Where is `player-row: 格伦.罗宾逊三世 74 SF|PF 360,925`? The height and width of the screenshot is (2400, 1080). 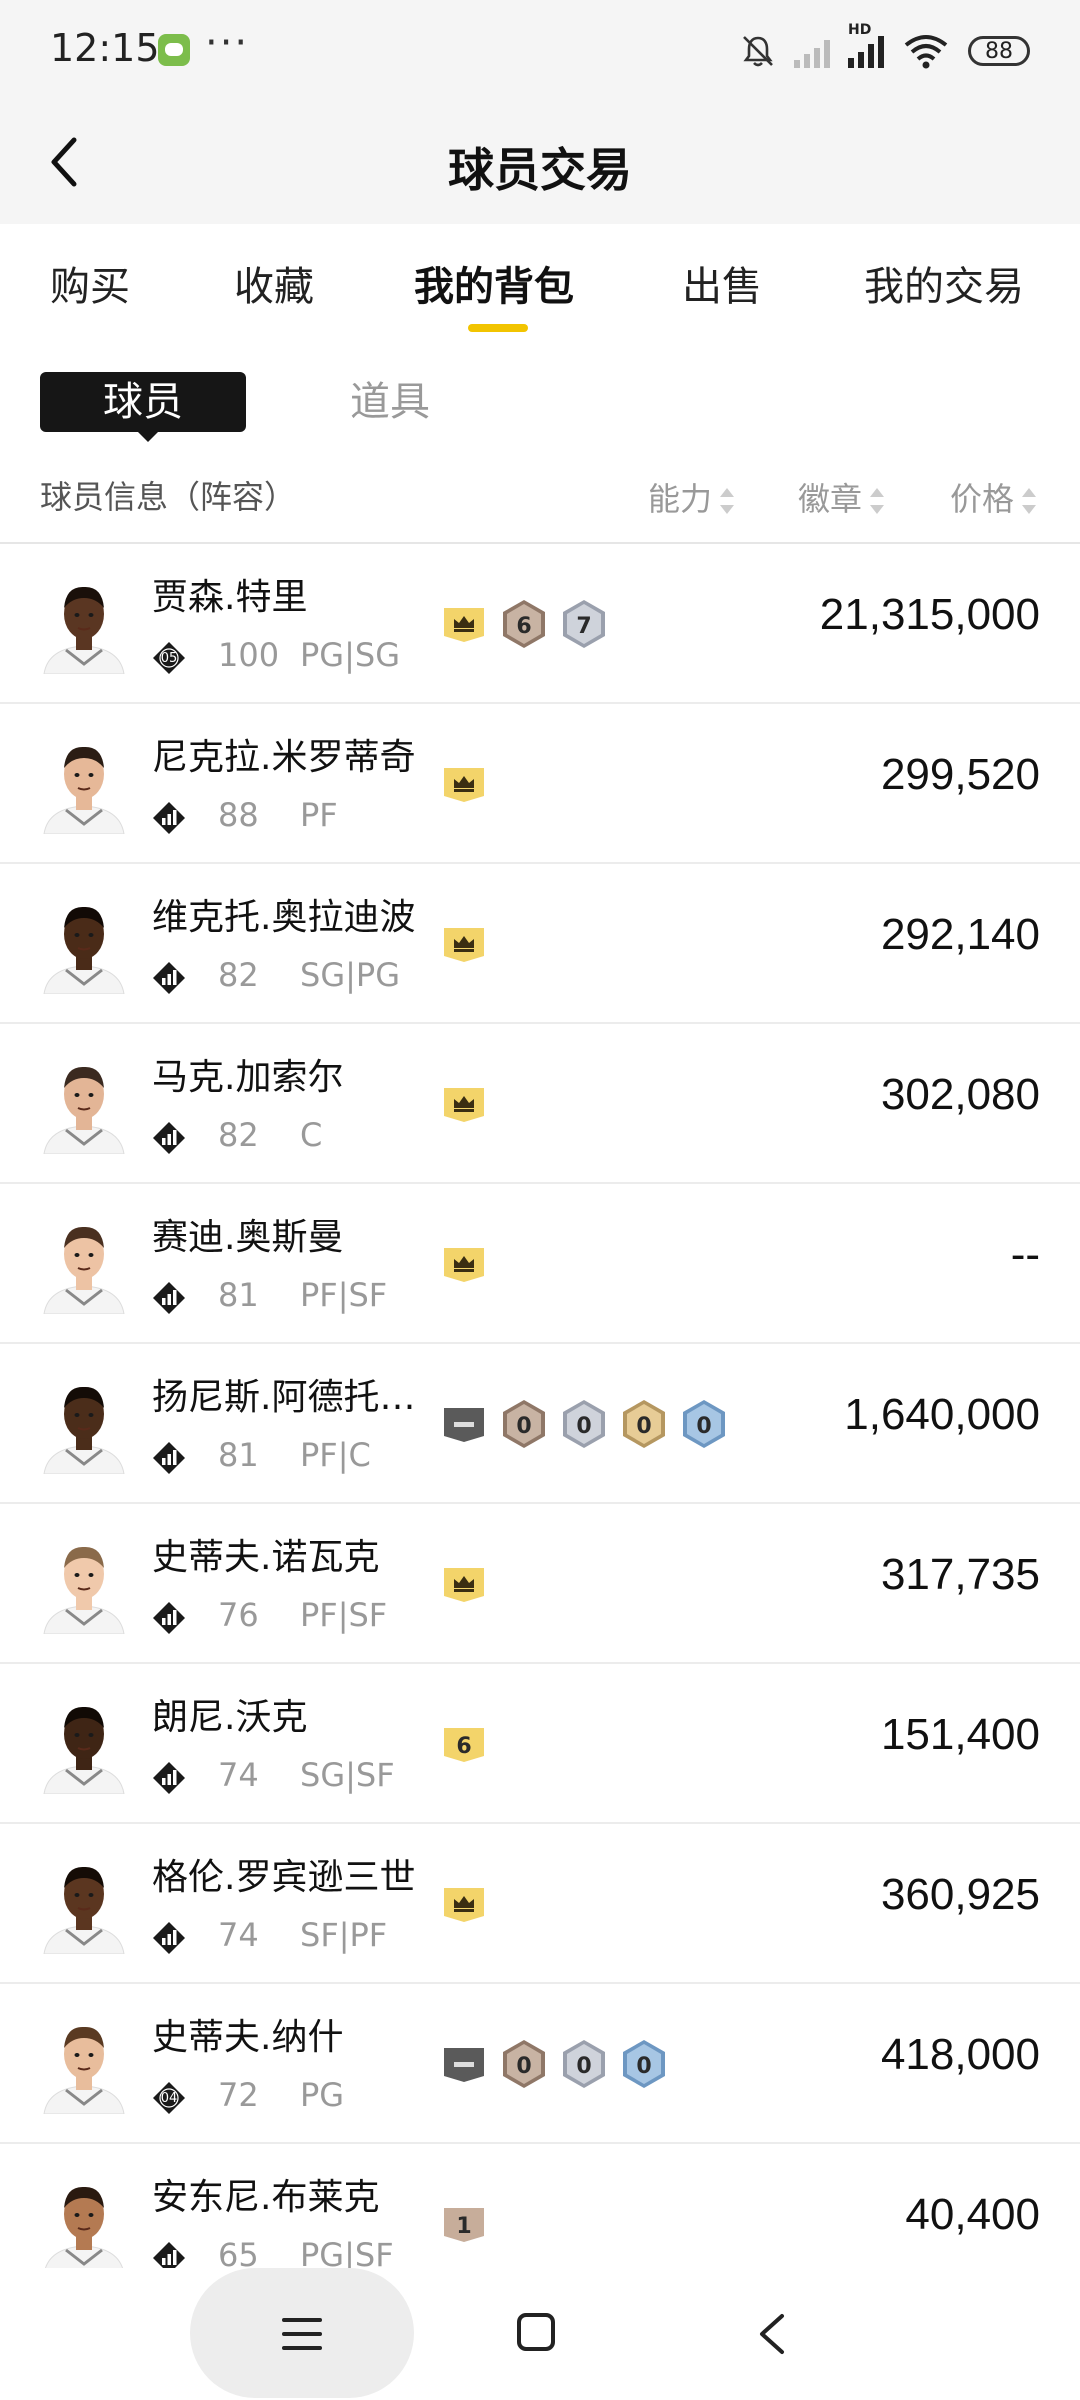 player-row: 格伦.罗宾逊三世 74 SF|PF 360,925 is located at coordinates (540, 1904).